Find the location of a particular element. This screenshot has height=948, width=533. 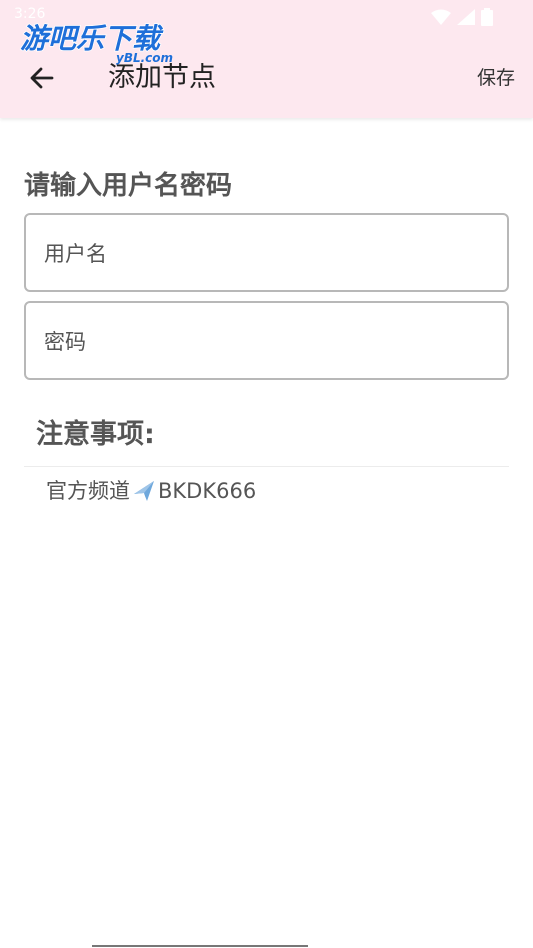

password-field is located at coordinates (266, 340).